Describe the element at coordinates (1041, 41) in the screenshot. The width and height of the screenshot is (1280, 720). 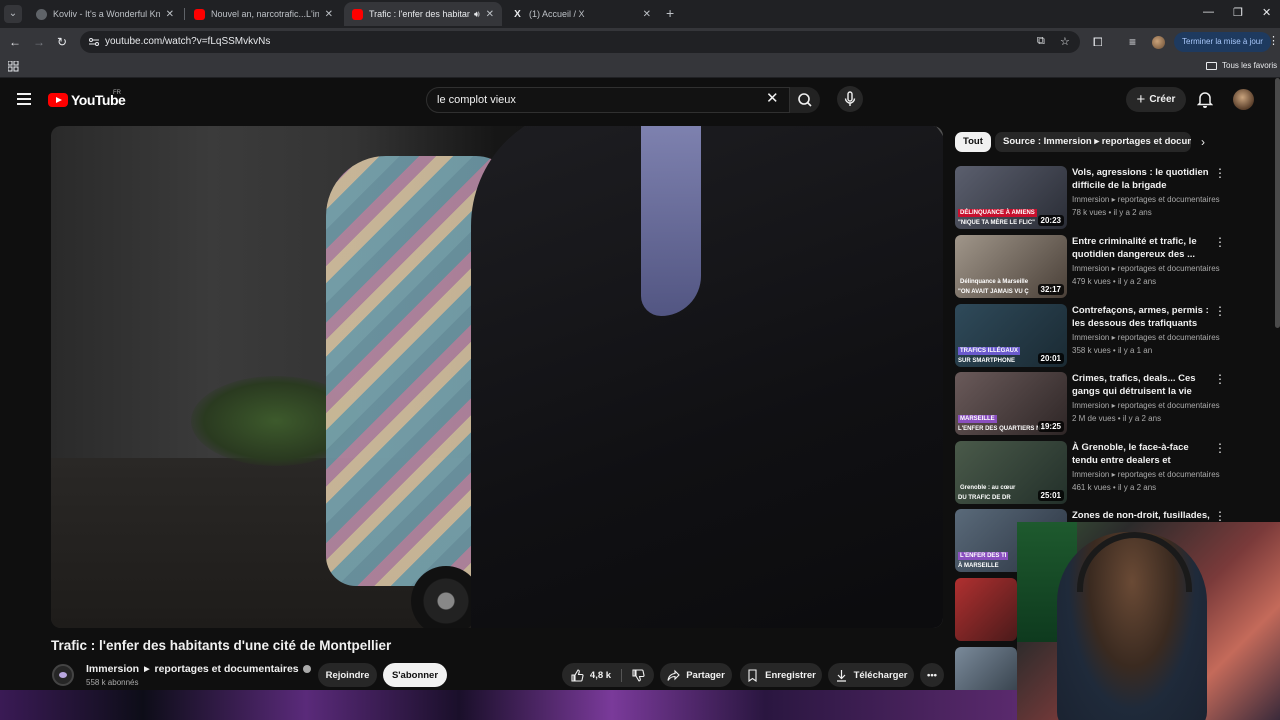
I see `install-app-icon: ⧉` at that location.